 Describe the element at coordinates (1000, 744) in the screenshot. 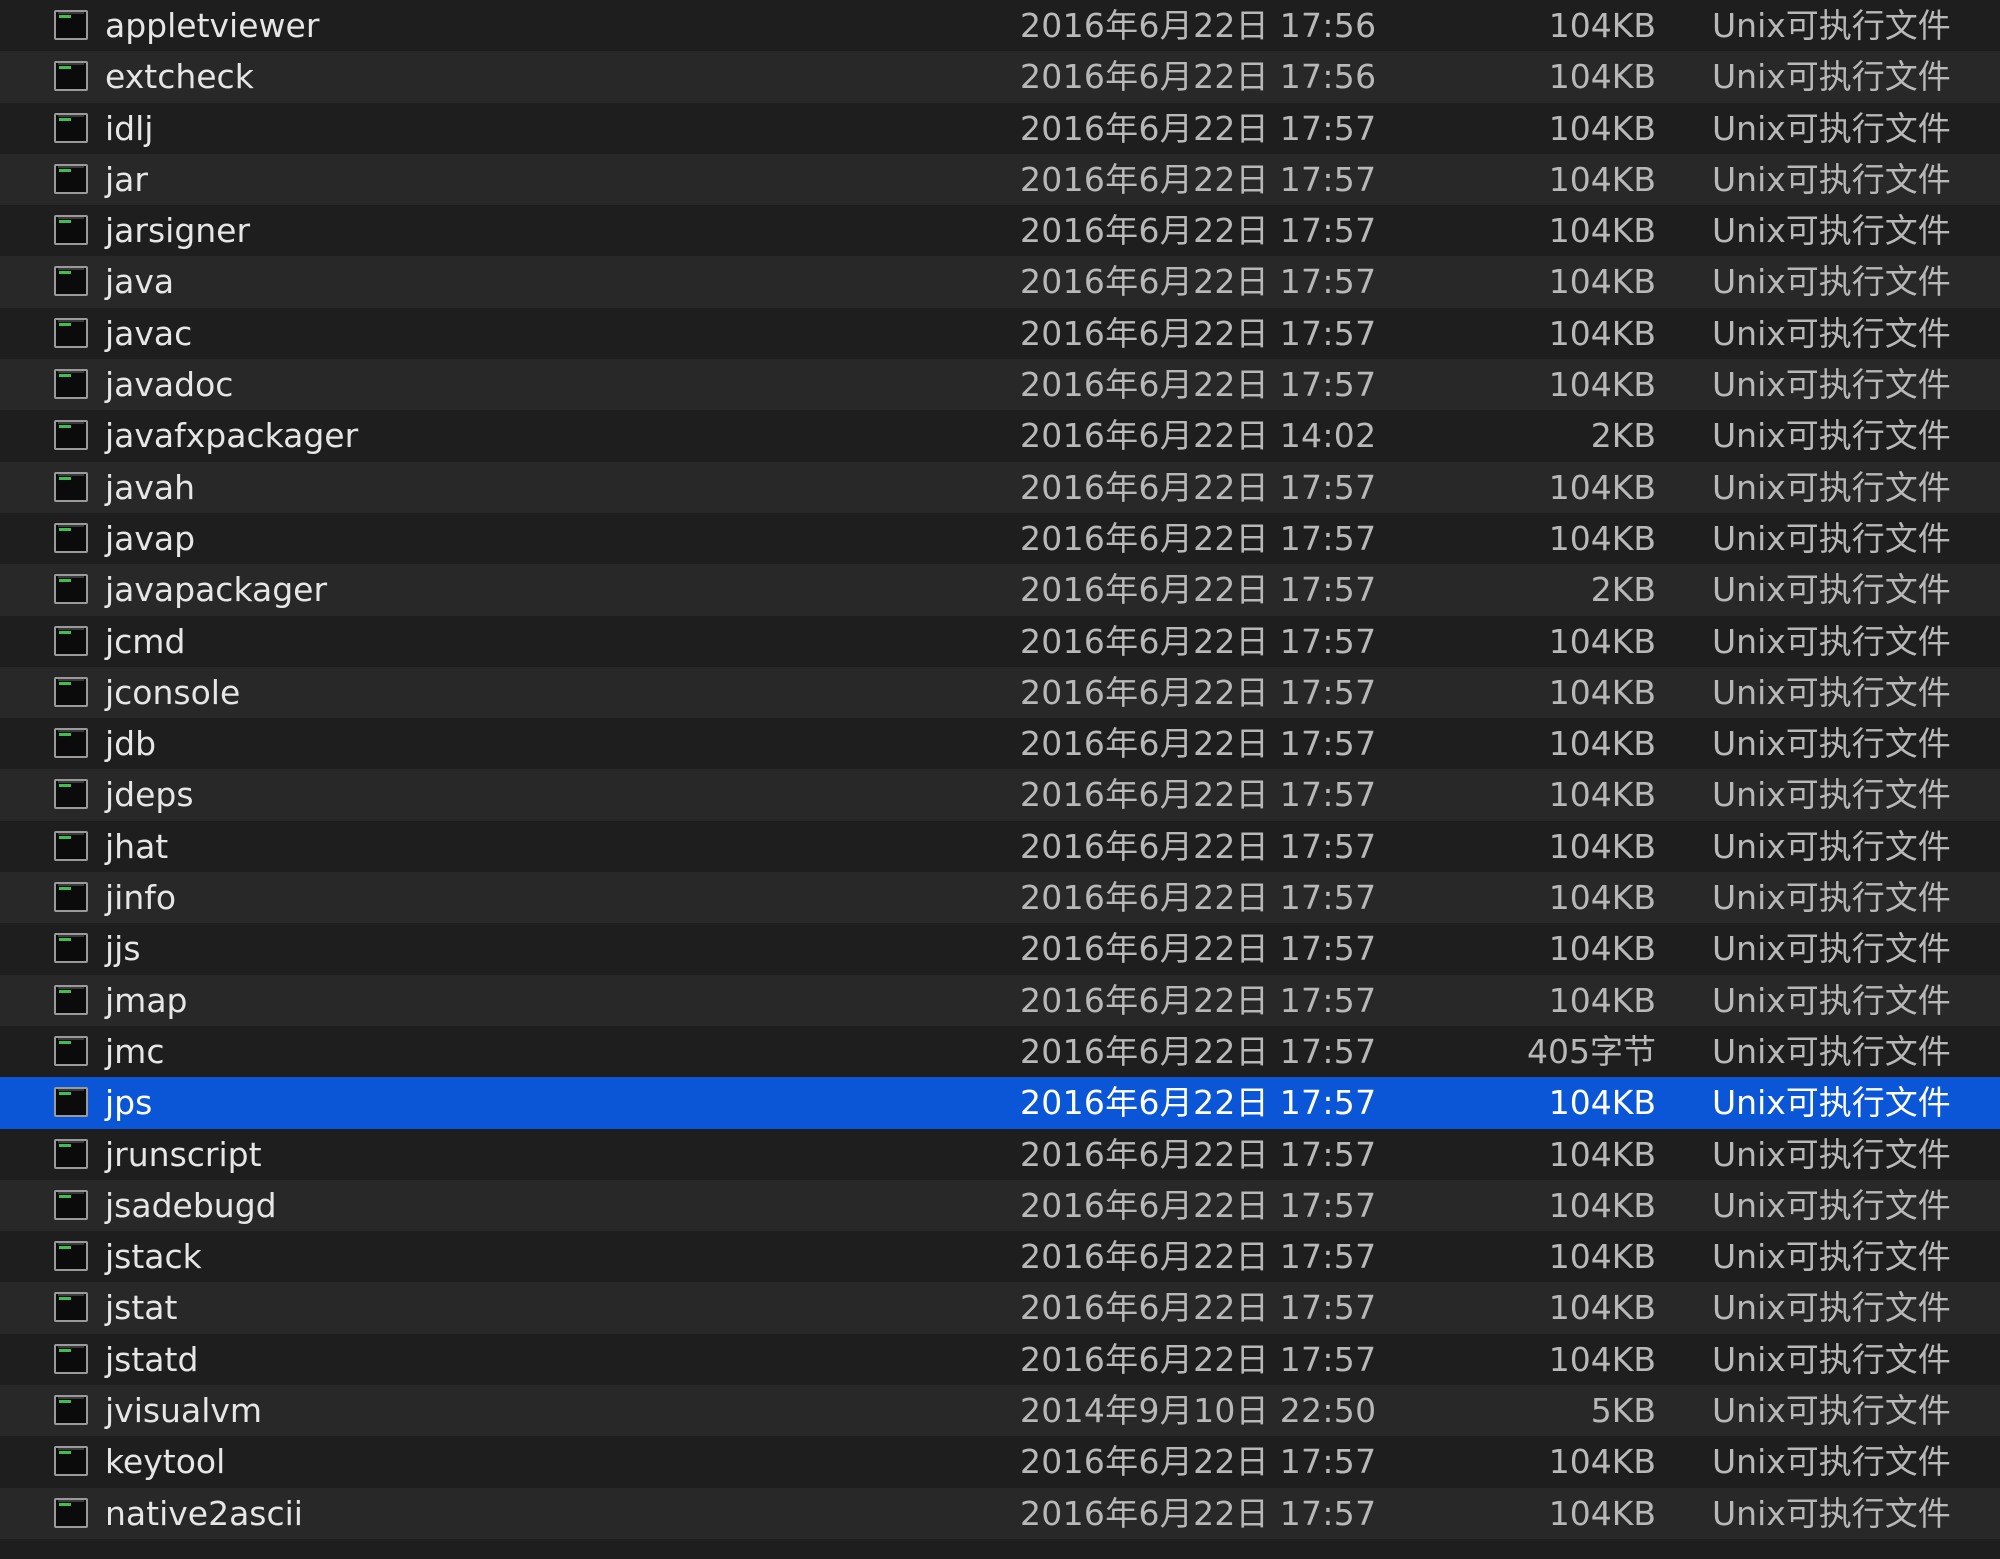

I see `file-row: jdb 2016年6月22日 17:57 104KB Unix可执行文件` at that location.